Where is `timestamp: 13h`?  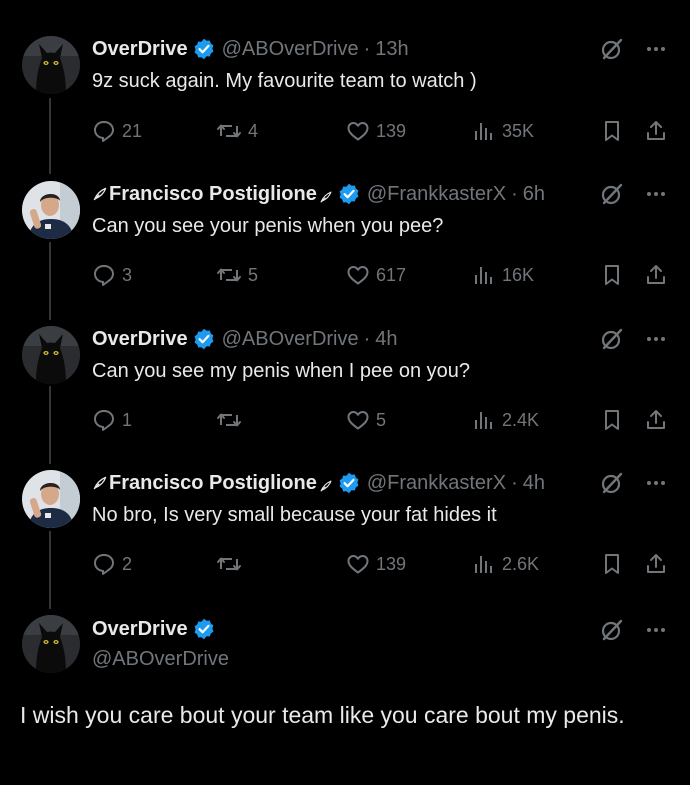 timestamp: 13h is located at coordinates (391, 49).